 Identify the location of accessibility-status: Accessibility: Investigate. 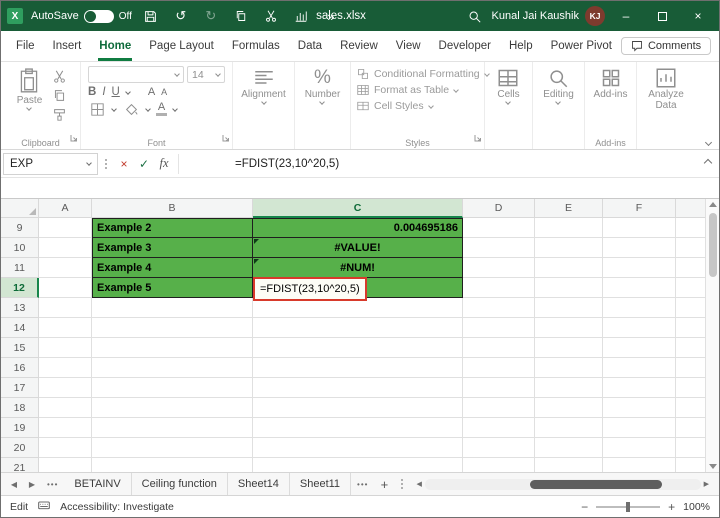
(117, 507).